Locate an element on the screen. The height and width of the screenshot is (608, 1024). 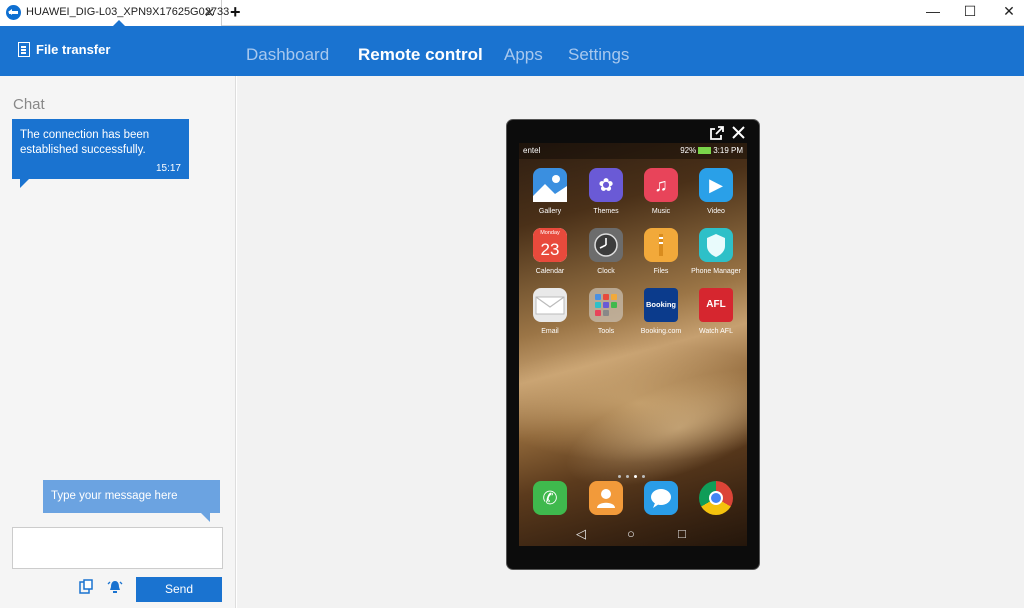
watch-afl-icon: AFL is located at coordinates (716, 305).